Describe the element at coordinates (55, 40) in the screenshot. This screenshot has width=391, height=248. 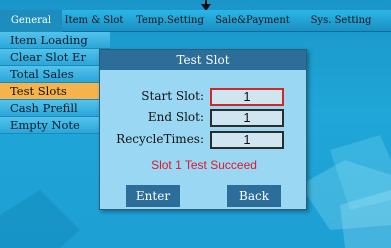
I see `sidebar-item-item-loading: Item Loading` at that location.